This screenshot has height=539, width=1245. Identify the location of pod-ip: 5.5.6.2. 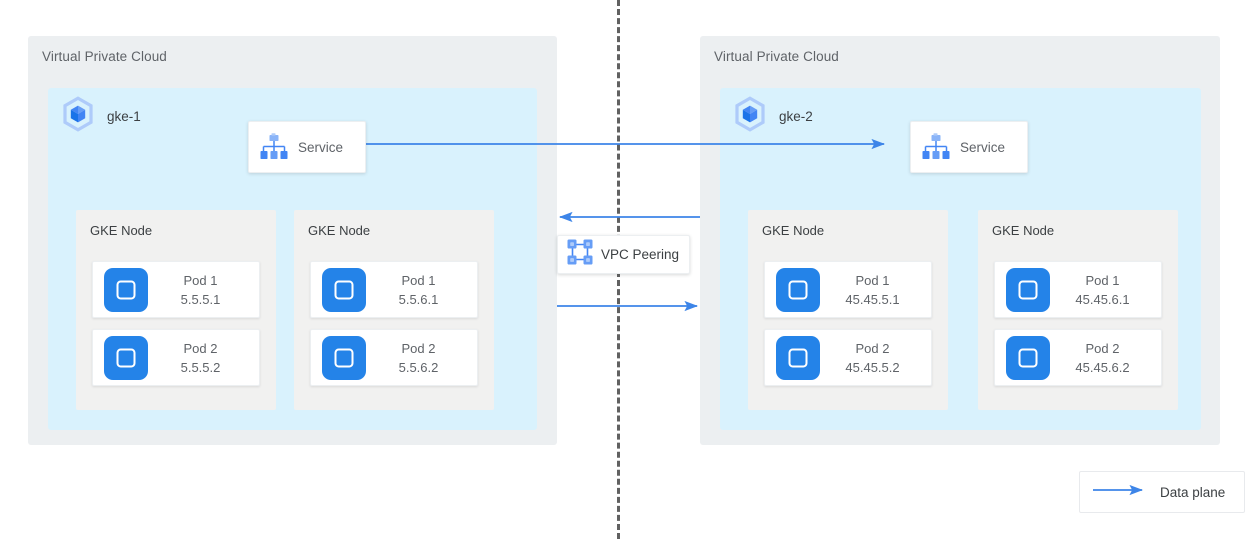
(418, 367).